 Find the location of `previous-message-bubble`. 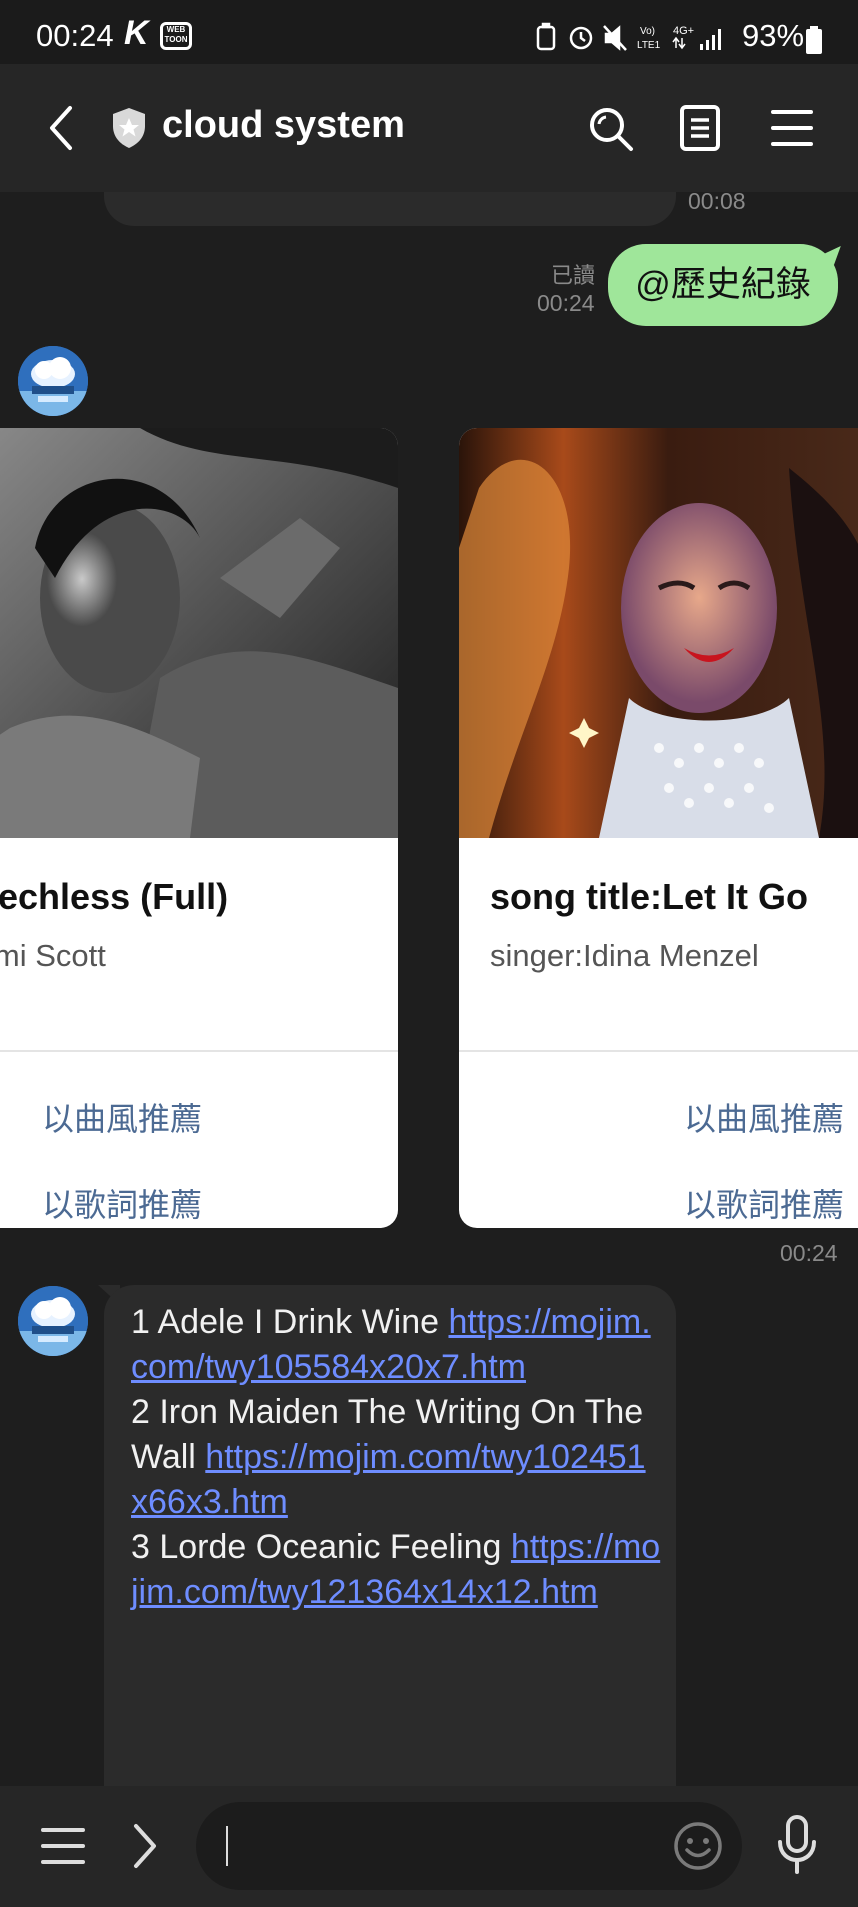

previous-message-bubble is located at coordinates (390, 209).